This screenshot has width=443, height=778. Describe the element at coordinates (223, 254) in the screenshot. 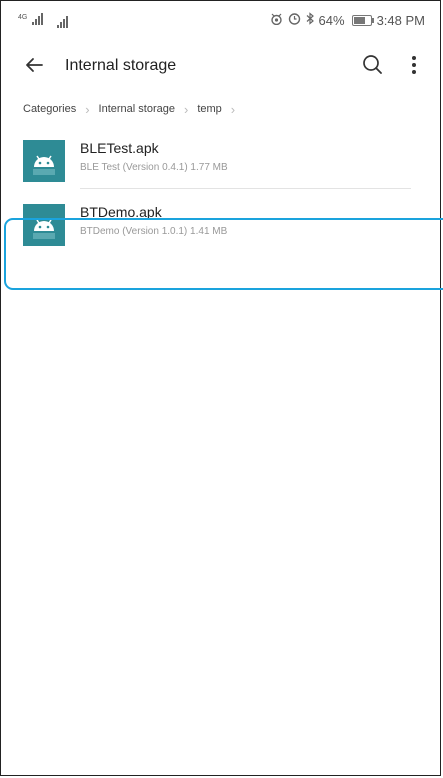

I see `selection-highlight` at that location.